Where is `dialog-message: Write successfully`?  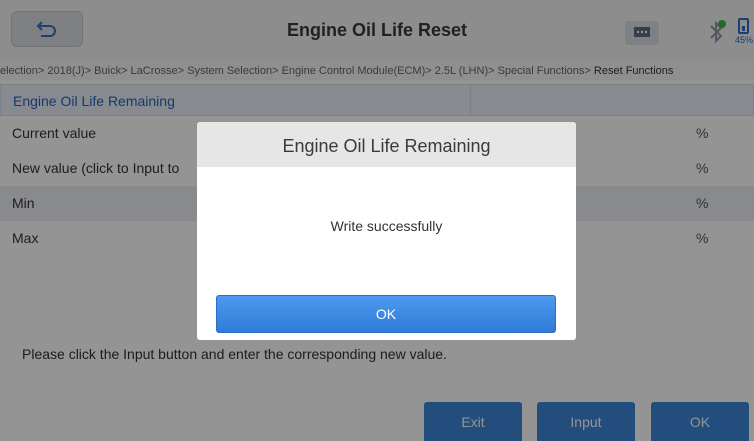 dialog-message: Write successfully is located at coordinates (386, 226).